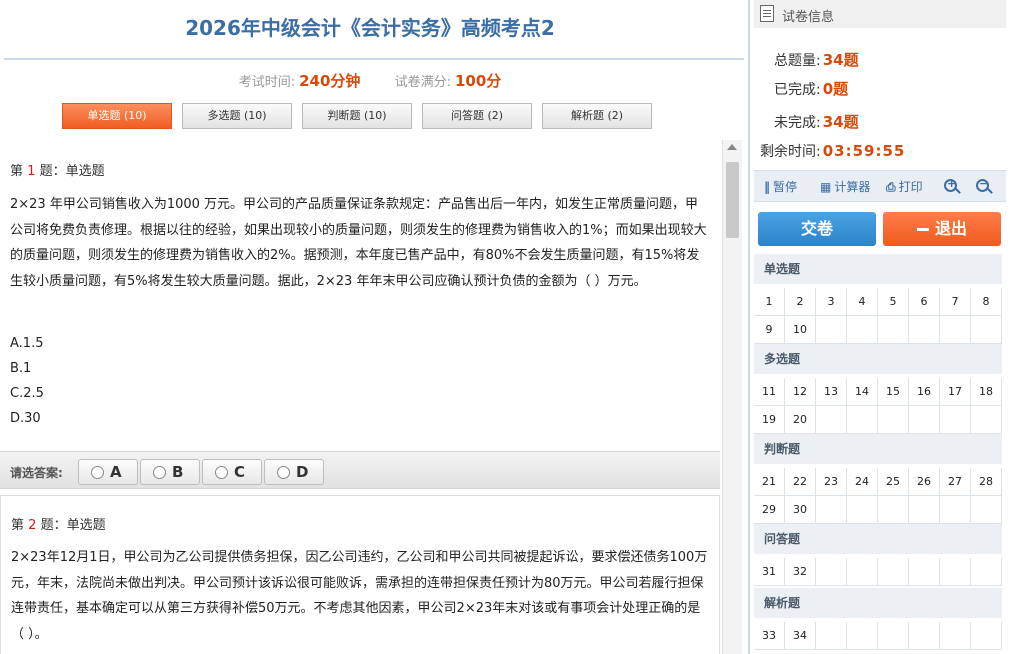  What do you see at coordinates (769, 302) in the screenshot?
I see `question-nav-cell: 1` at bounding box center [769, 302].